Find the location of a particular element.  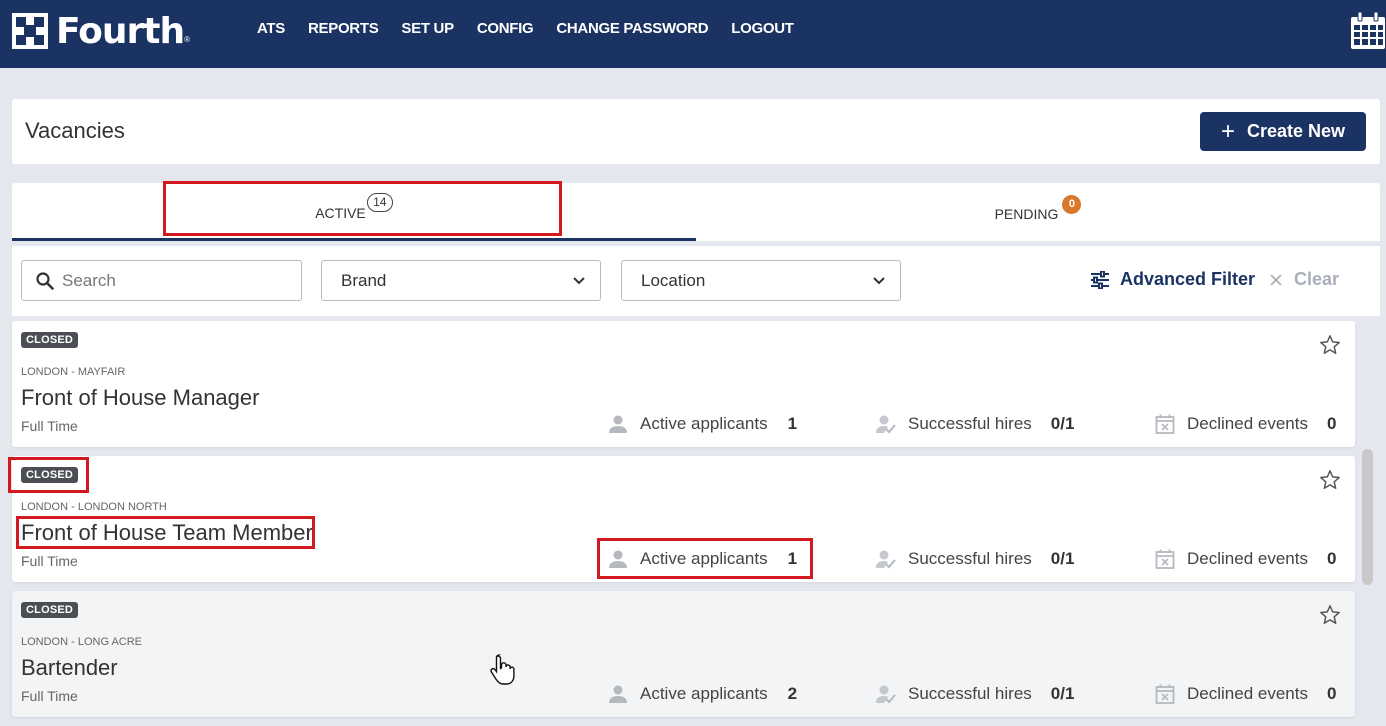

brand-select-label: Brand is located at coordinates (364, 280).